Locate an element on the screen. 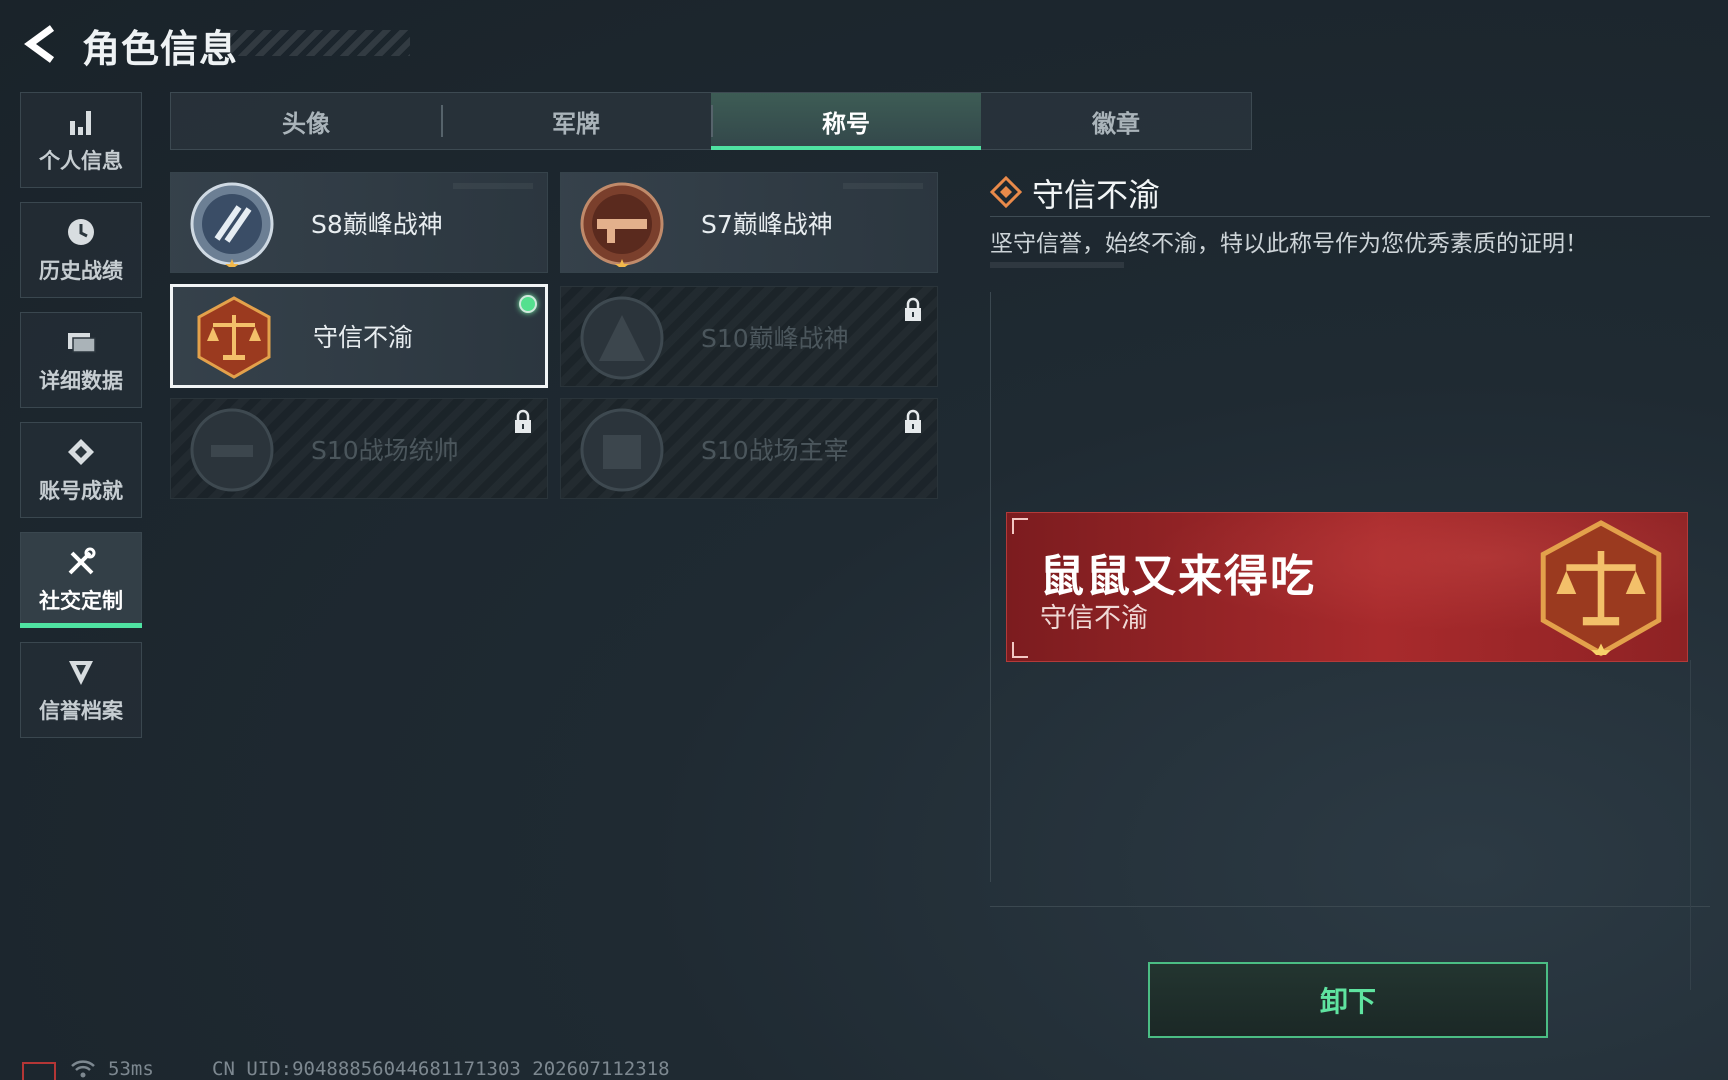 This screenshot has height=1080, width=1728. title-card-s10-dominator: S10战场主宰 is located at coordinates (749, 448).